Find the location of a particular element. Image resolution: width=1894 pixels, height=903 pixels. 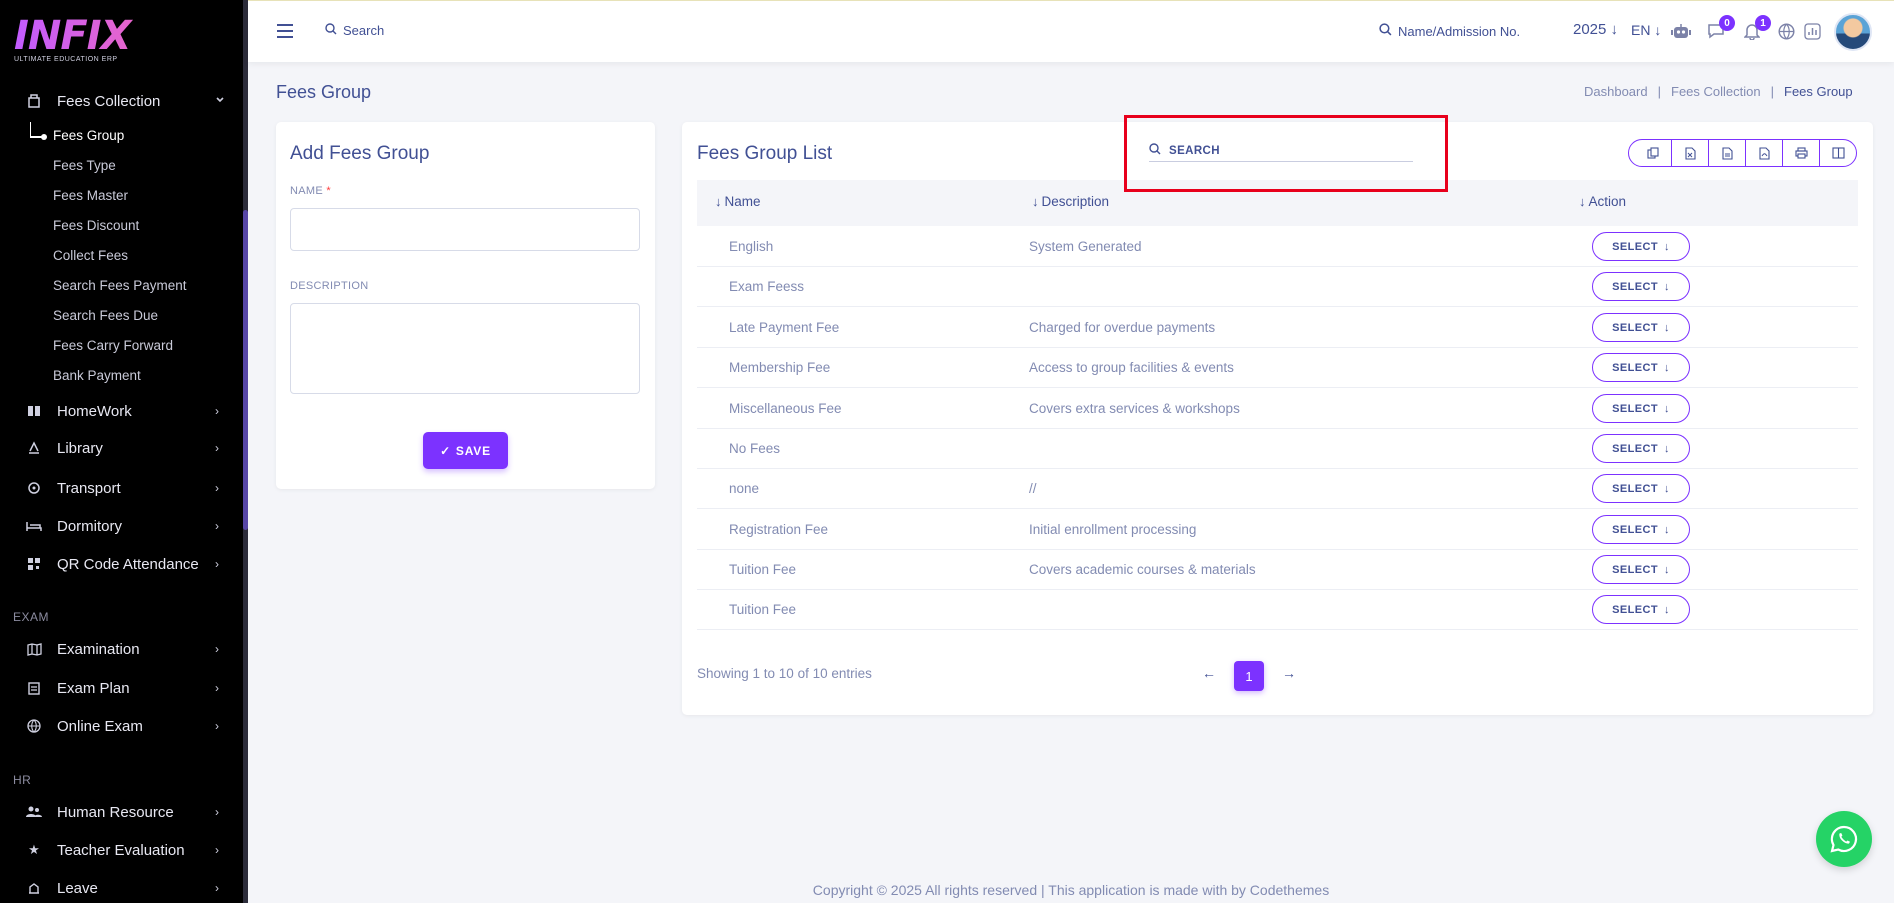

save-button: ✓ SAVE is located at coordinates (465, 450).